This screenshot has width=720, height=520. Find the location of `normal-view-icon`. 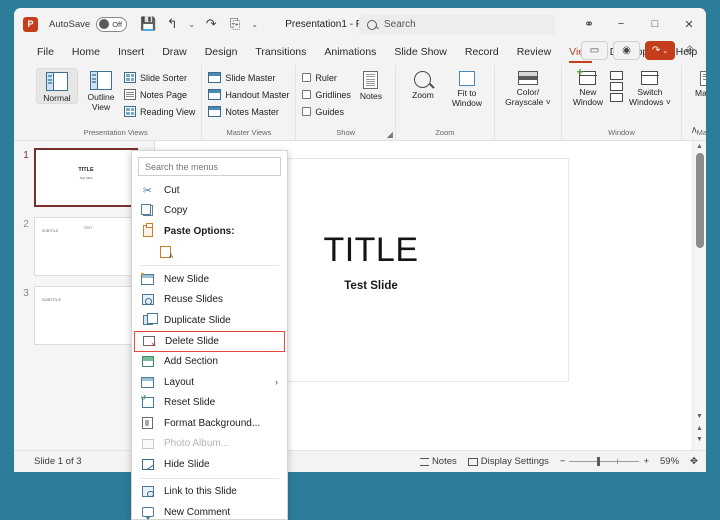

normal-view-icon is located at coordinates (57, 81).